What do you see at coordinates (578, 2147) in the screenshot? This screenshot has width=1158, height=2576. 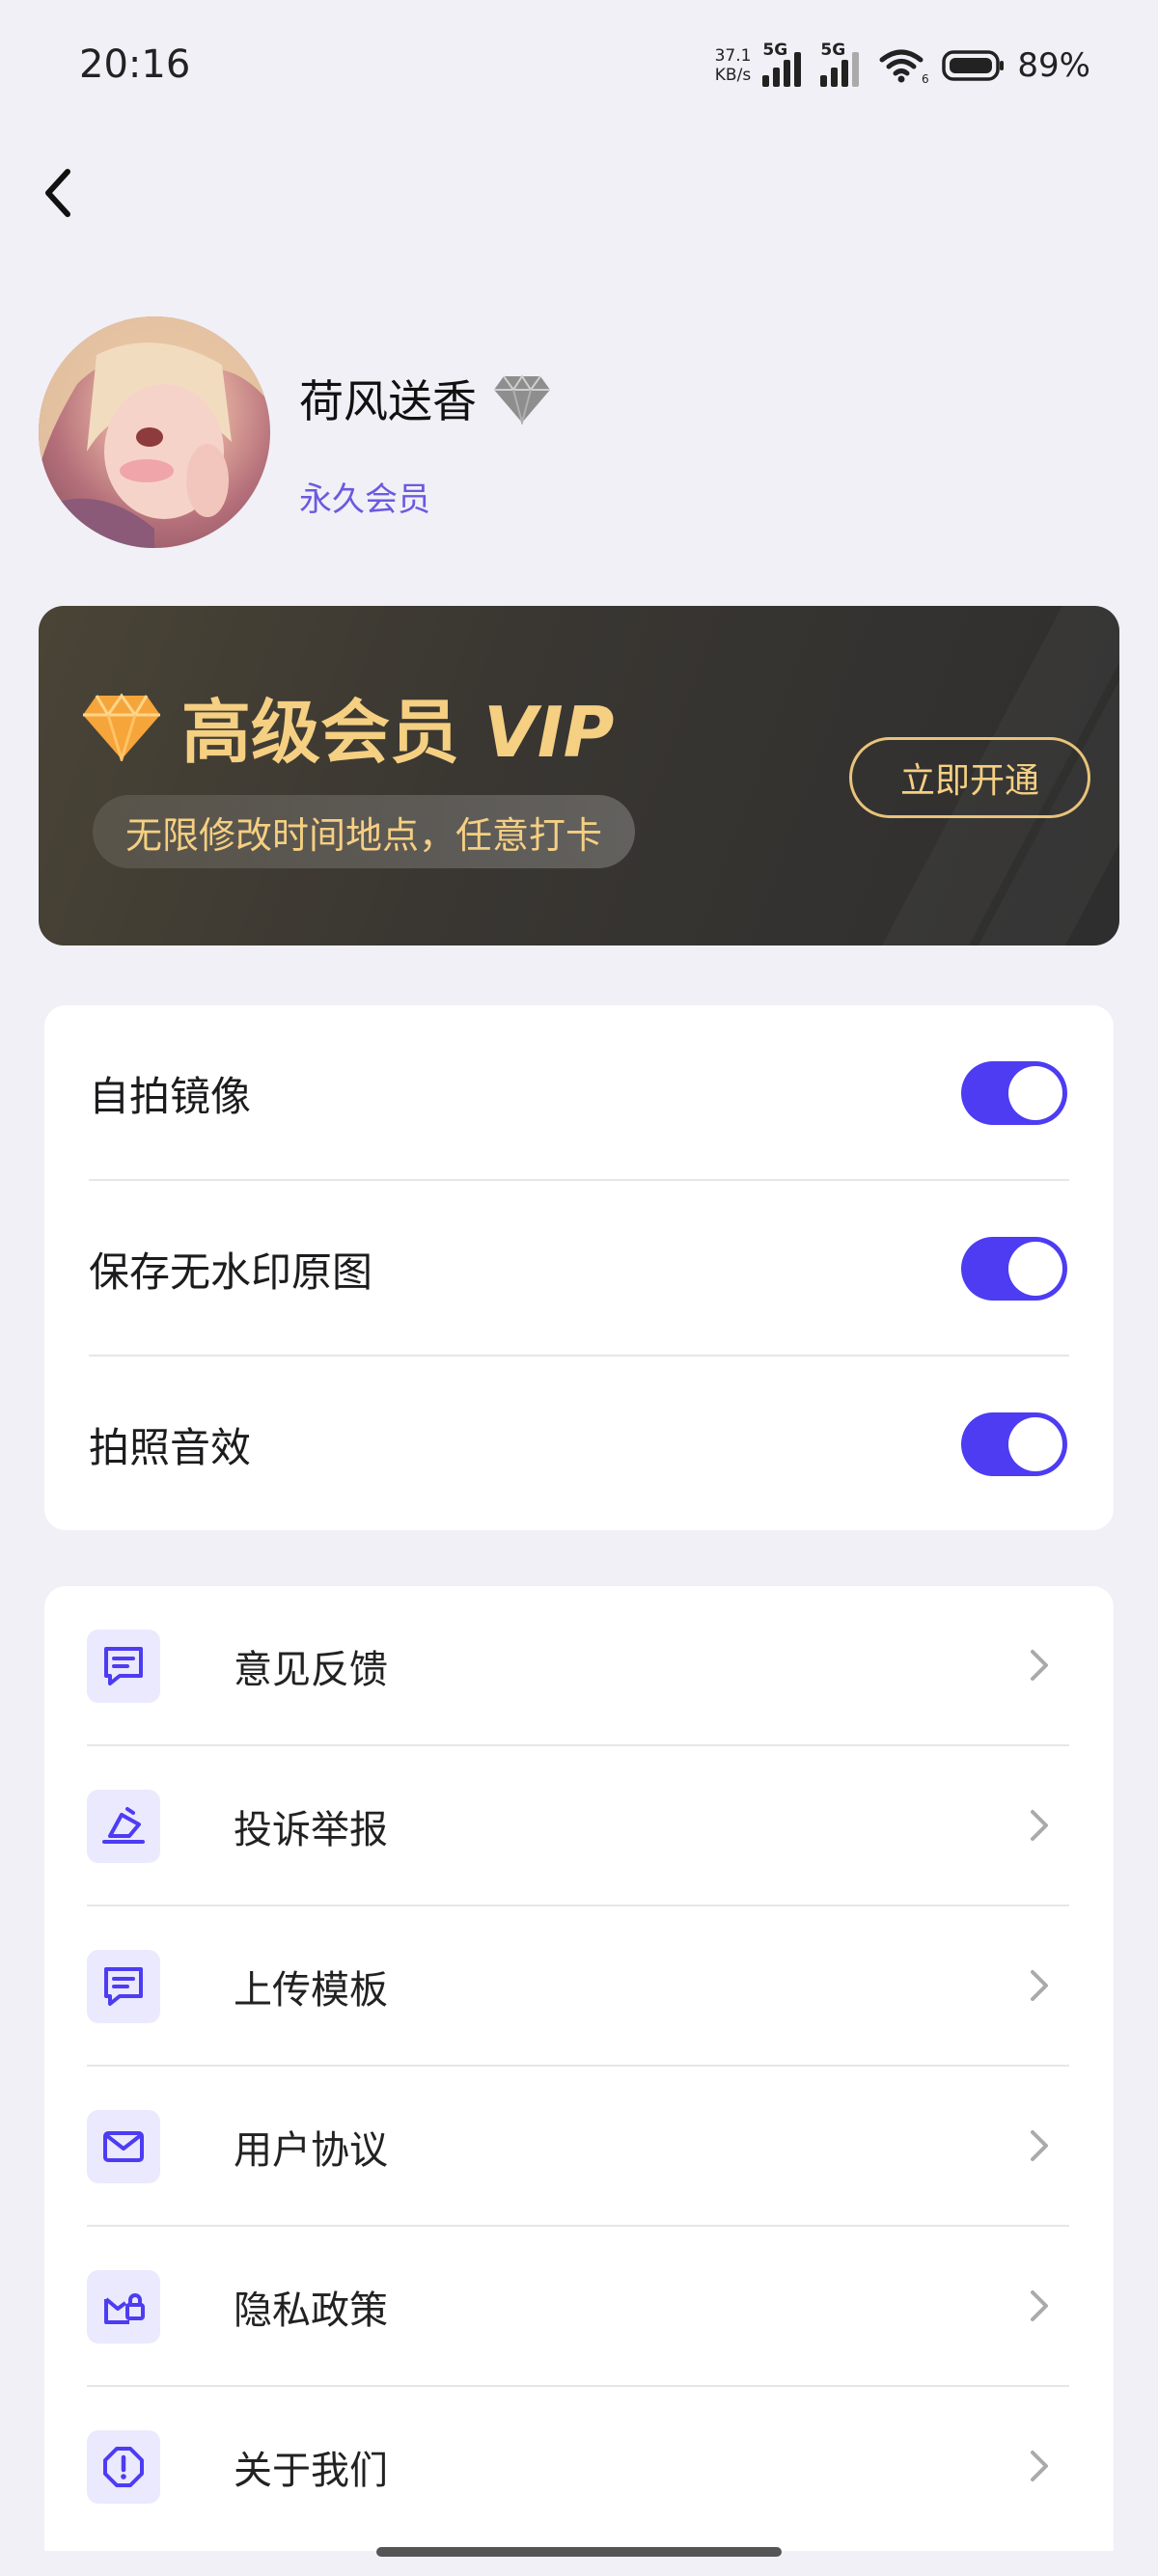 I see `menu-item-user-agreement: 用户协议` at bounding box center [578, 2147].